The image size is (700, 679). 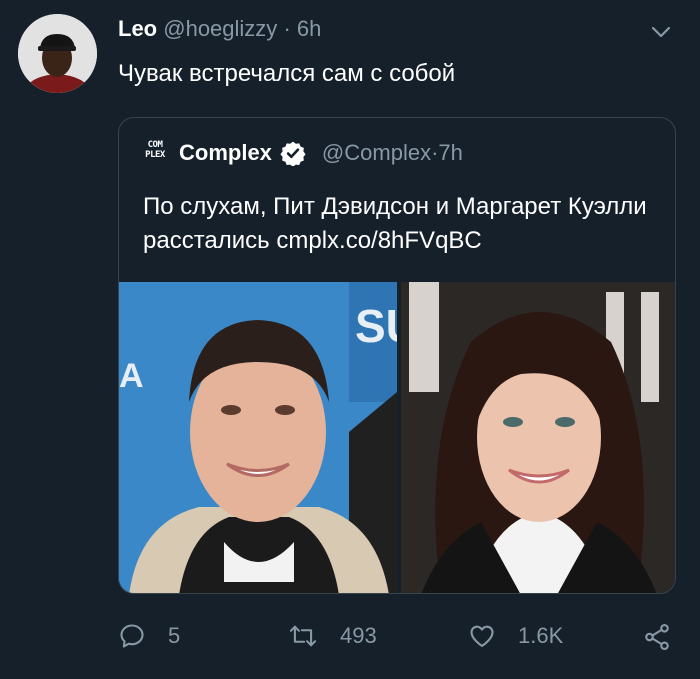 I want to click on svg-text: A, so click(x=131, y=376).